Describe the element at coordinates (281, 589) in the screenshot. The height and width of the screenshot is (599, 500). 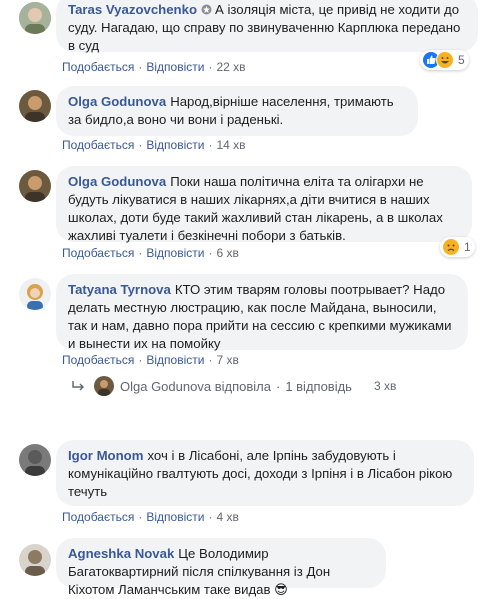
I see `sunglasses-emoji: 😎` at that location.